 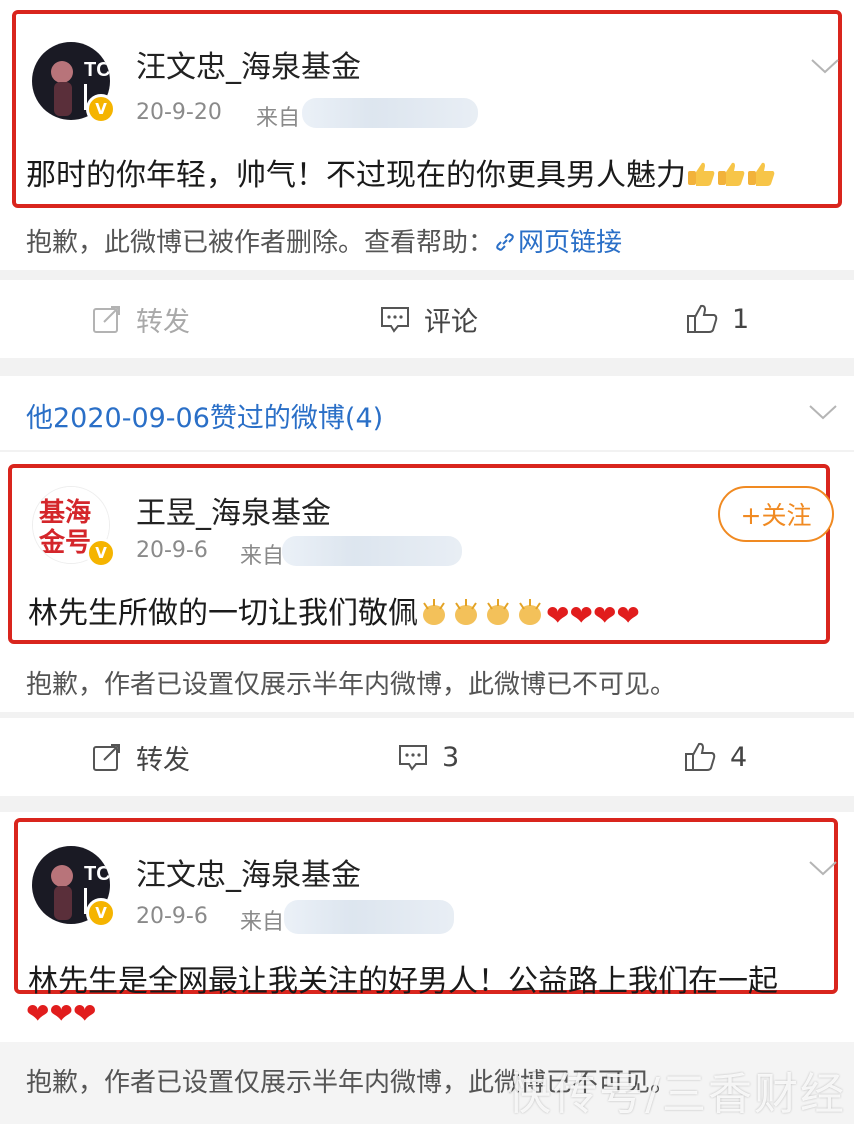 What do you see at coordinates (64, 542) in the screenshot?
I see `svg-text: 金号` at bounding box center [64, 542].